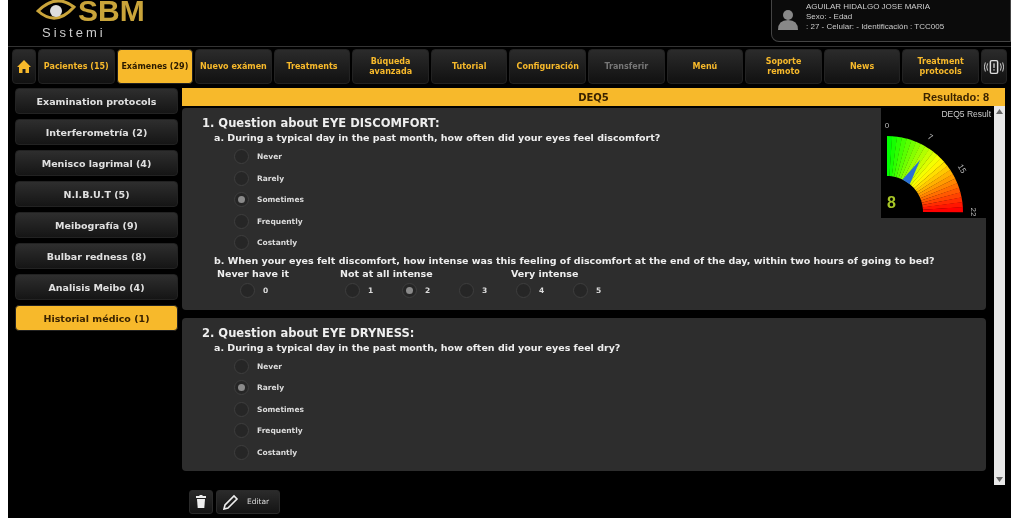  What do you see at coordinates (76, 66) in the screenshot?
I see `nav-tab: Pacientes (15)` at bounding box center [76, 66].